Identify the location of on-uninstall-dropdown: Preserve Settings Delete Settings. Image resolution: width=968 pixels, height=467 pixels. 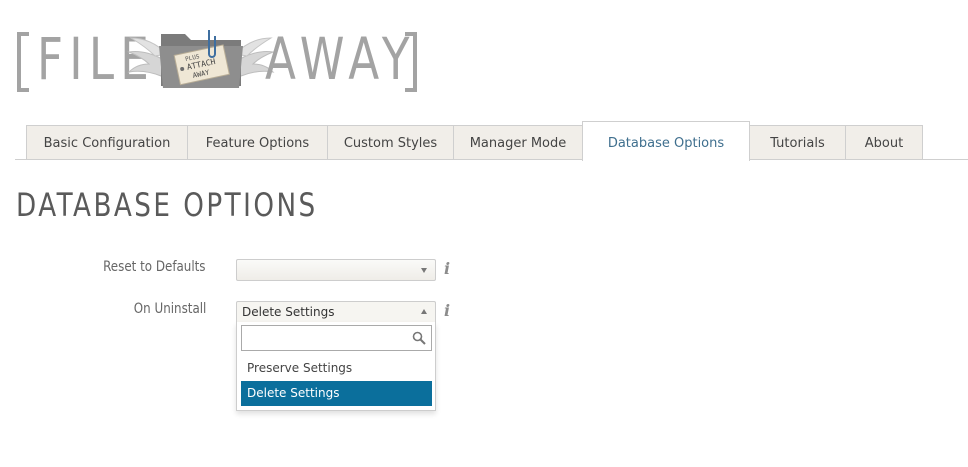
(336, 366).